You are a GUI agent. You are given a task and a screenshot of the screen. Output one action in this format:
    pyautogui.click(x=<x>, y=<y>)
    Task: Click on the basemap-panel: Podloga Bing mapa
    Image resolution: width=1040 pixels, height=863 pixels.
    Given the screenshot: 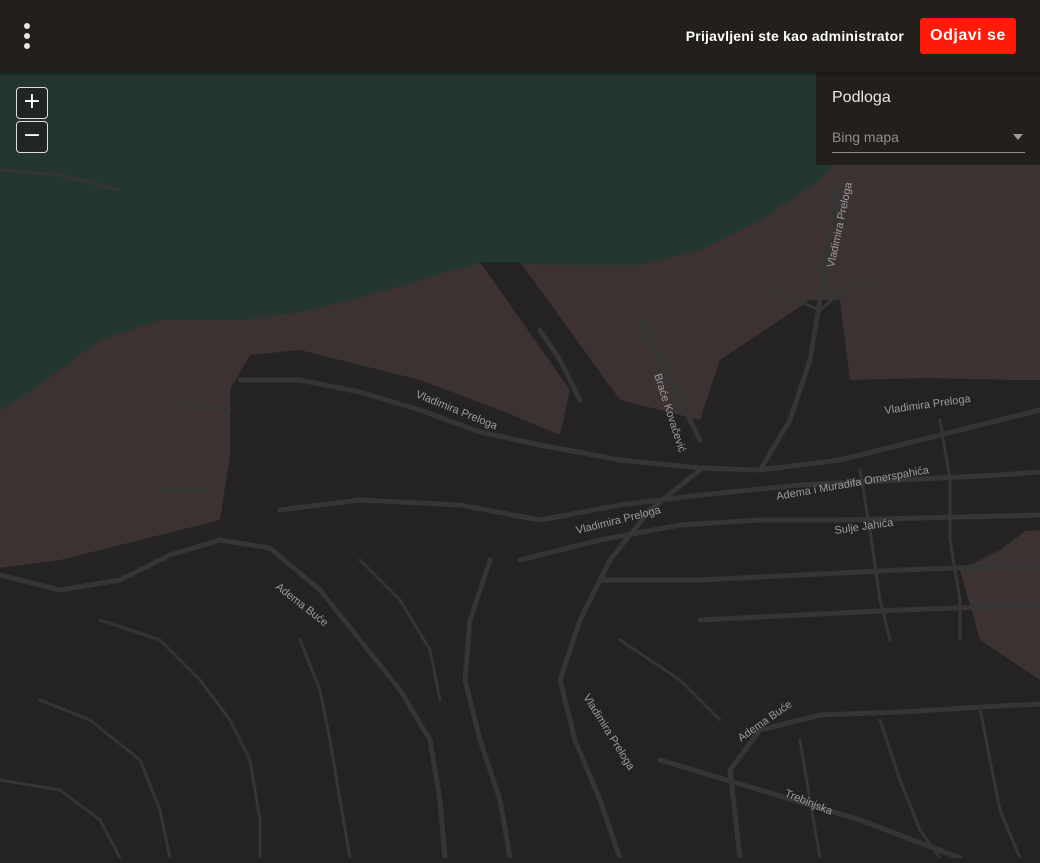 What is the action you would take?
    pyautogui.click(x=928, y=118)
    